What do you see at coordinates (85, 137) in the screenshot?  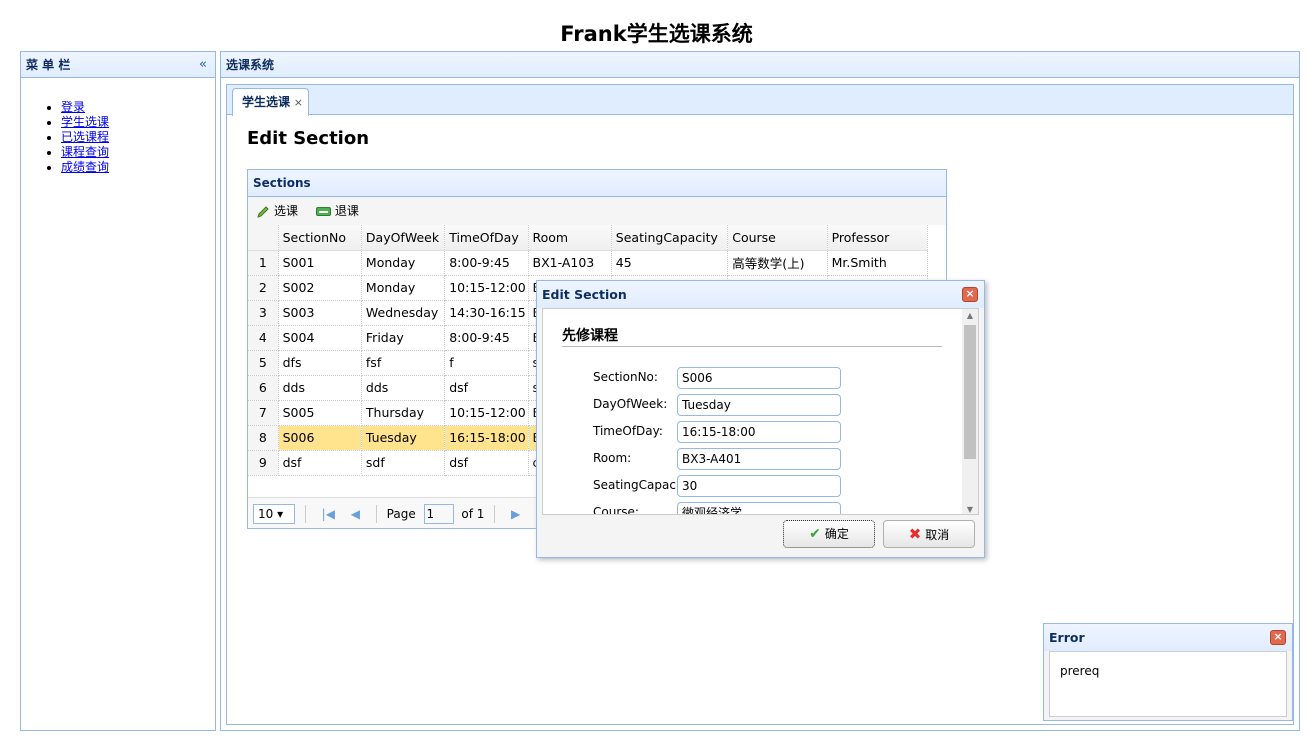 I see `sidebar-link: 已选课程` at bounding box center [85, 137].